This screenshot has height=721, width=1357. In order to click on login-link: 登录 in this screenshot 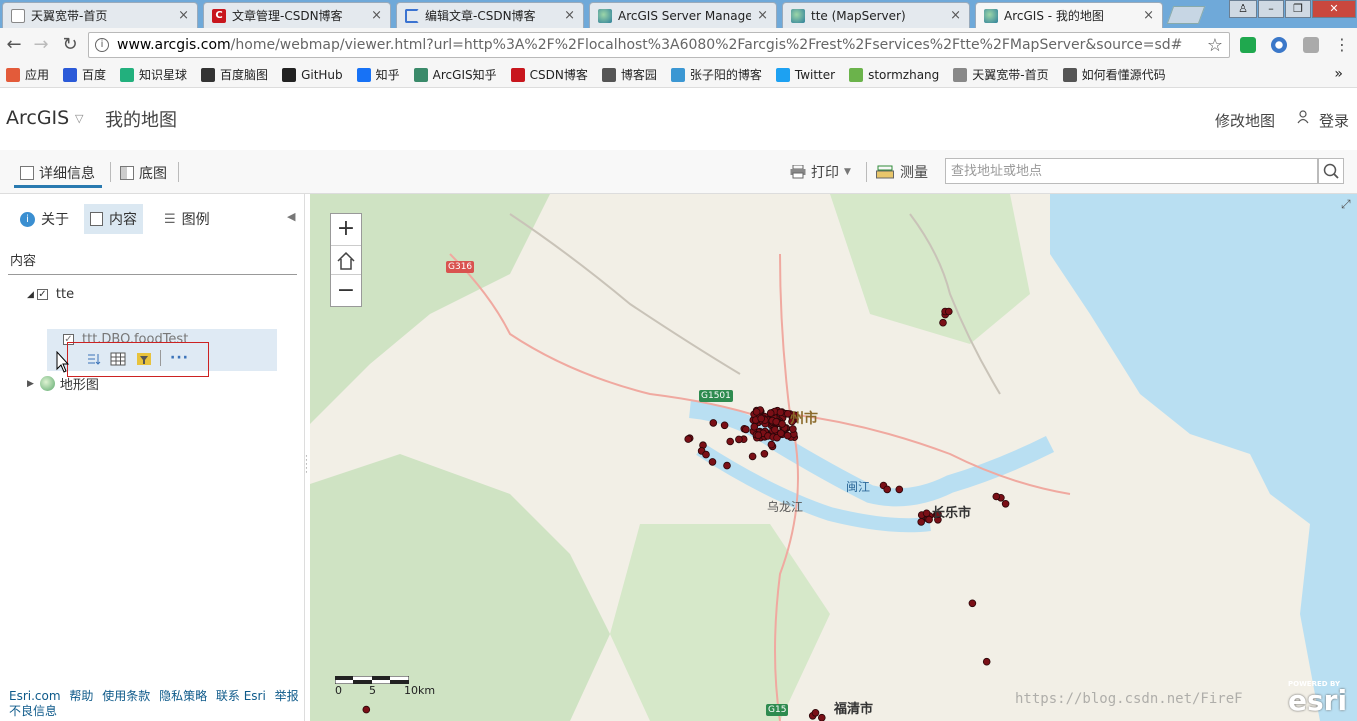, I will do `click(1334, 120)`.